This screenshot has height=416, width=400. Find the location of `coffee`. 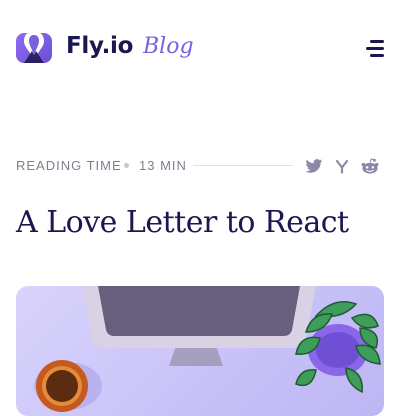

coffee is located at coordinates (62, 386).